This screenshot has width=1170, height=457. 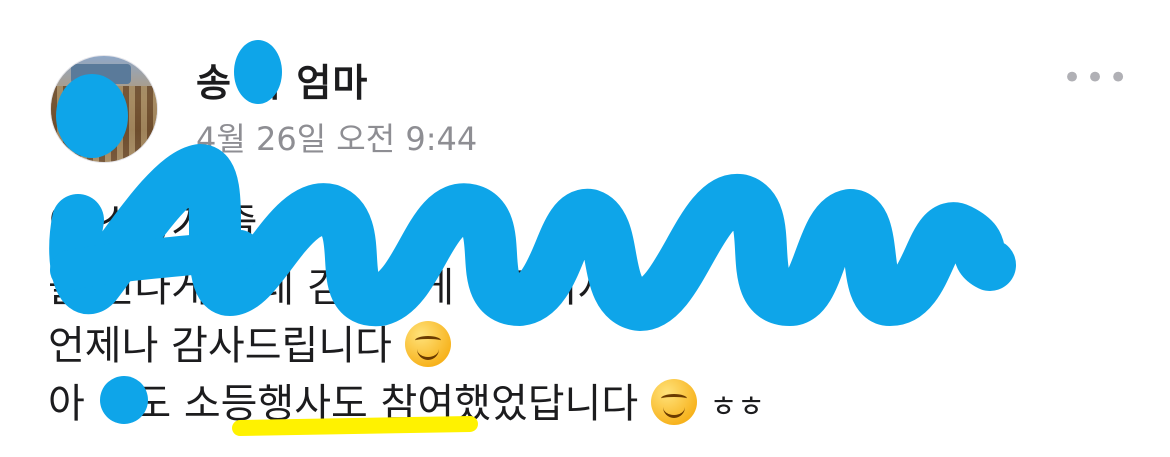 I want to click on post-line-3-text: 언제나 감사드립니다, so click(x=220, y=346).